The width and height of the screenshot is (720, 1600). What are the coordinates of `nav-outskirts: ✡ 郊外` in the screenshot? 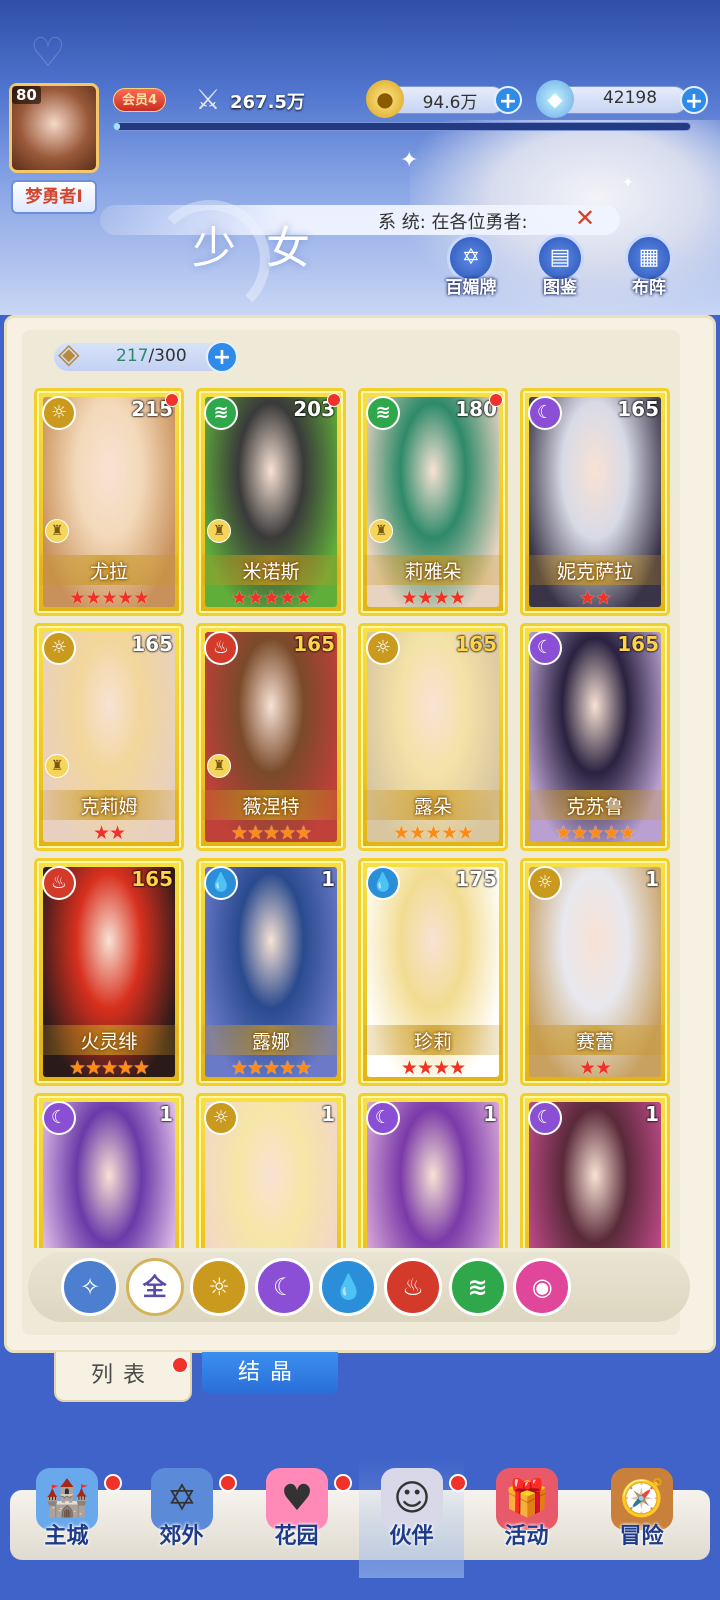 It's located at (183, 1518).